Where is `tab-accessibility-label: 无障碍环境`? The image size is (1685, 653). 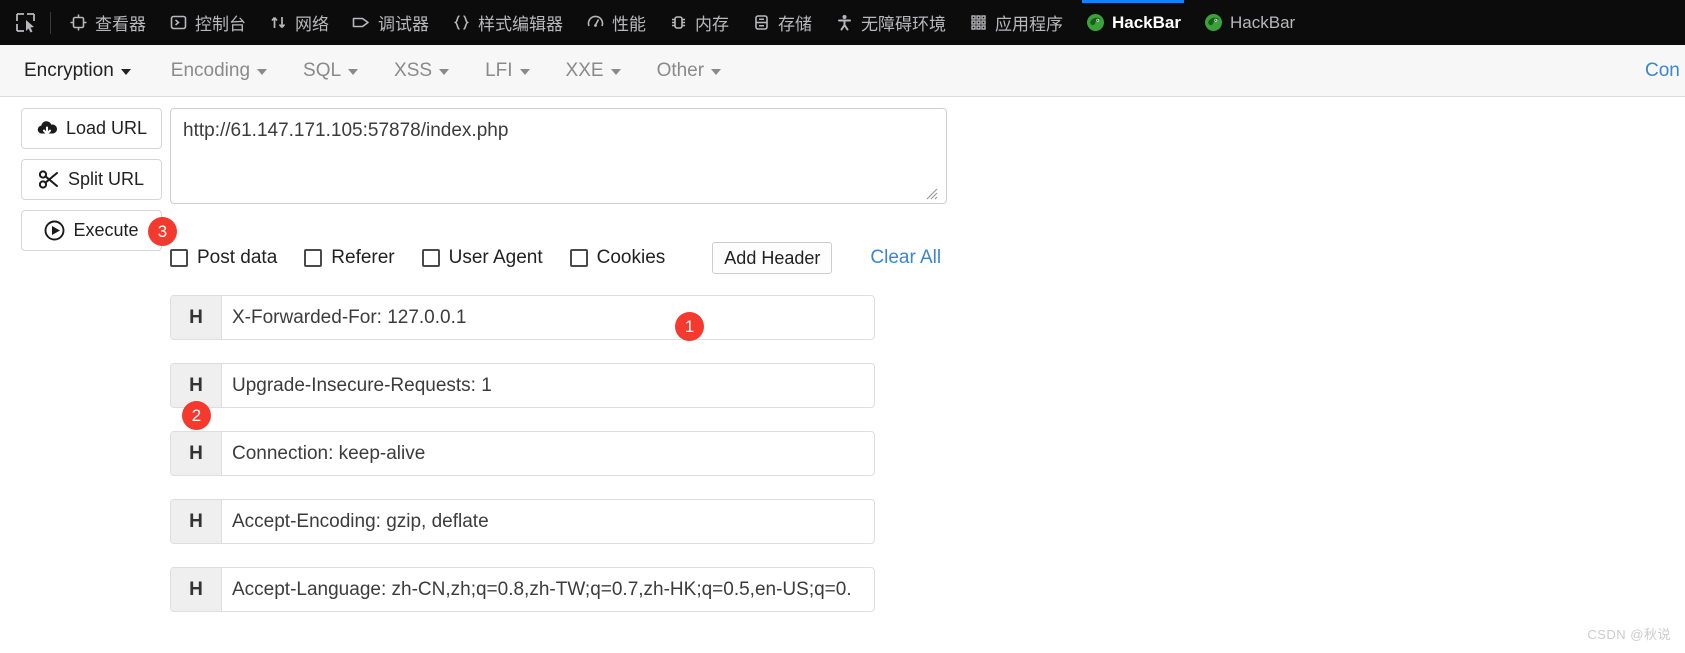 tab-accessibility-label: 无障碍环境 is located at coordinates (903, 24).